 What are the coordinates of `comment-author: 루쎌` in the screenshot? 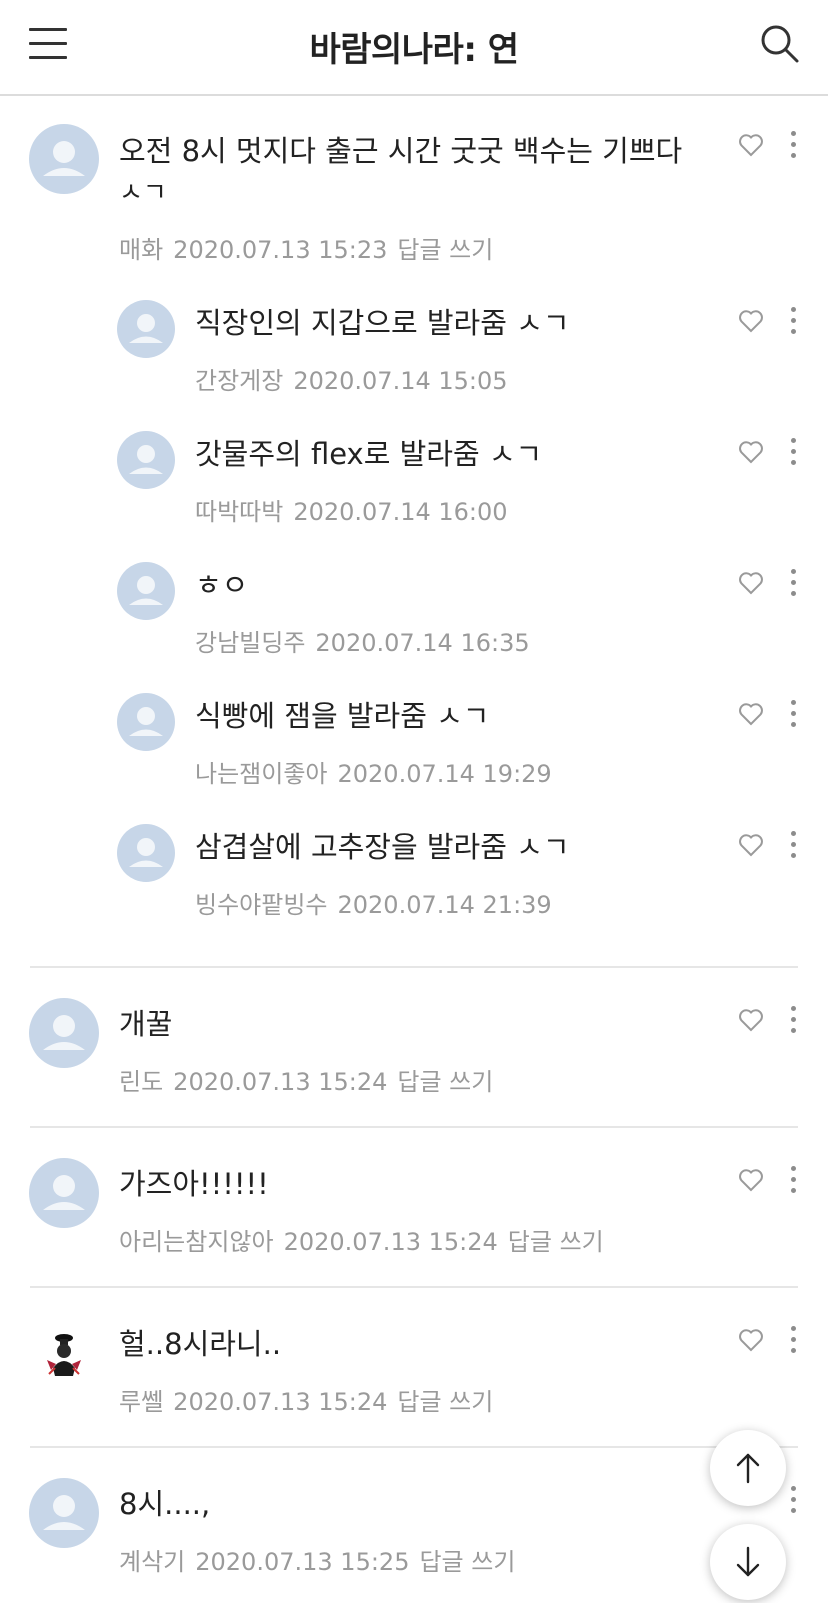 It's located at (141, 1402).